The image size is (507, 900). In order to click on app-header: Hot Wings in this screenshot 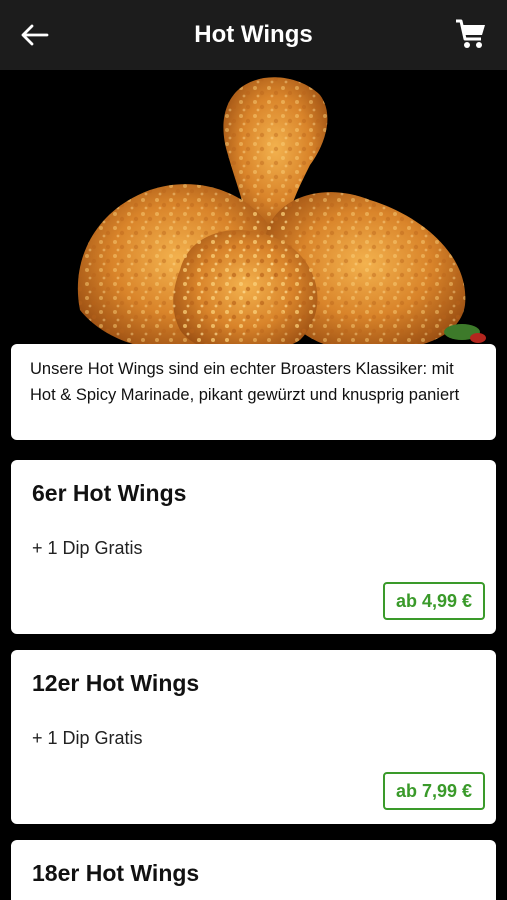, I will do `click(253, 35)`.